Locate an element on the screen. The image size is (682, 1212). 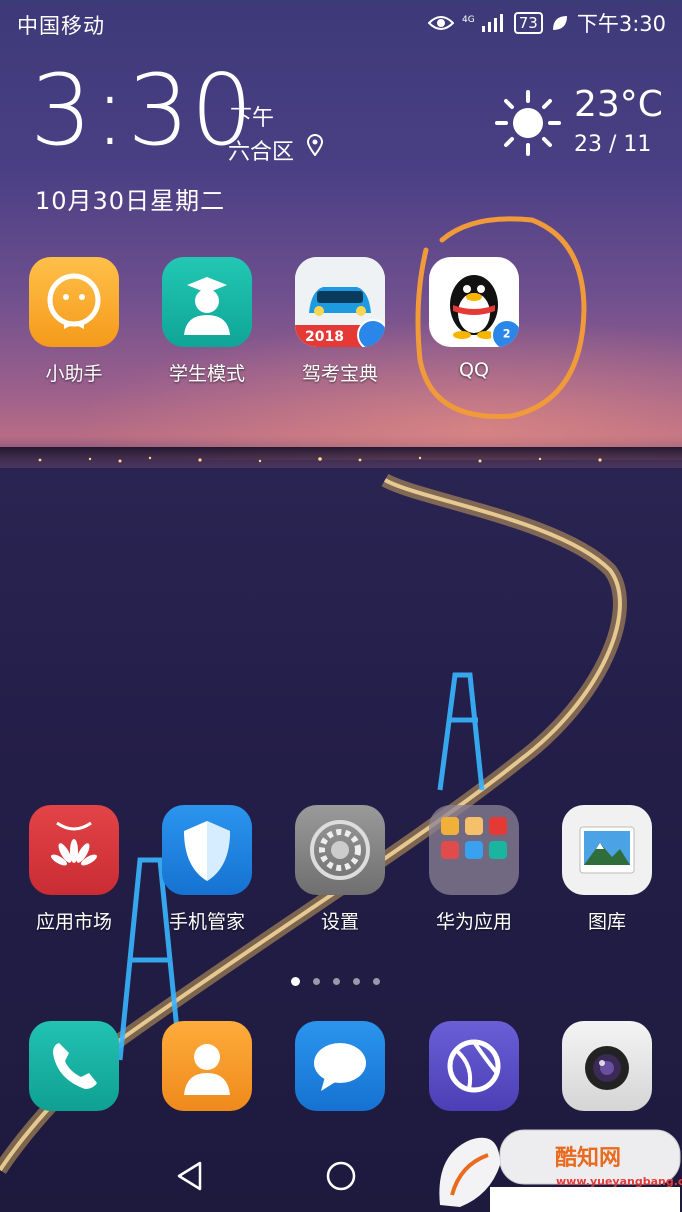
clock-time: 3:30 is located at coordinates (142, 111).